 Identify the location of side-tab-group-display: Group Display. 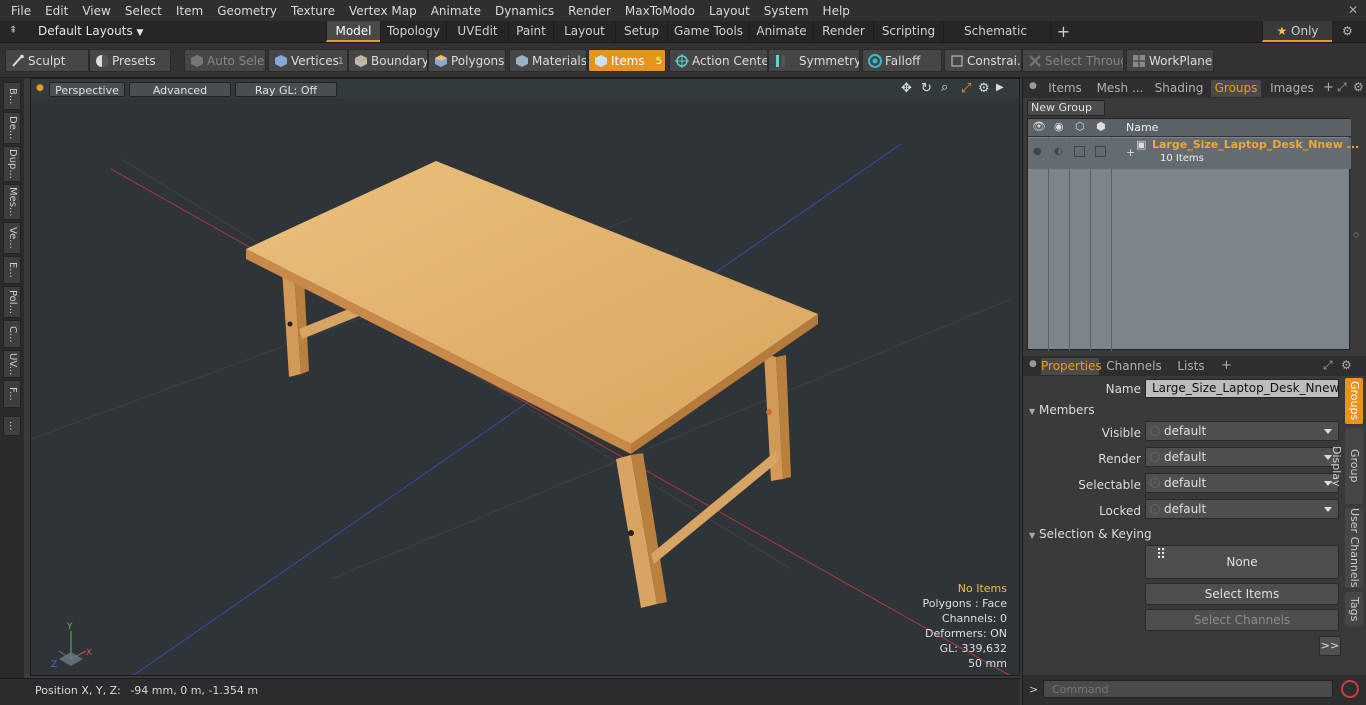
(1346, 466).